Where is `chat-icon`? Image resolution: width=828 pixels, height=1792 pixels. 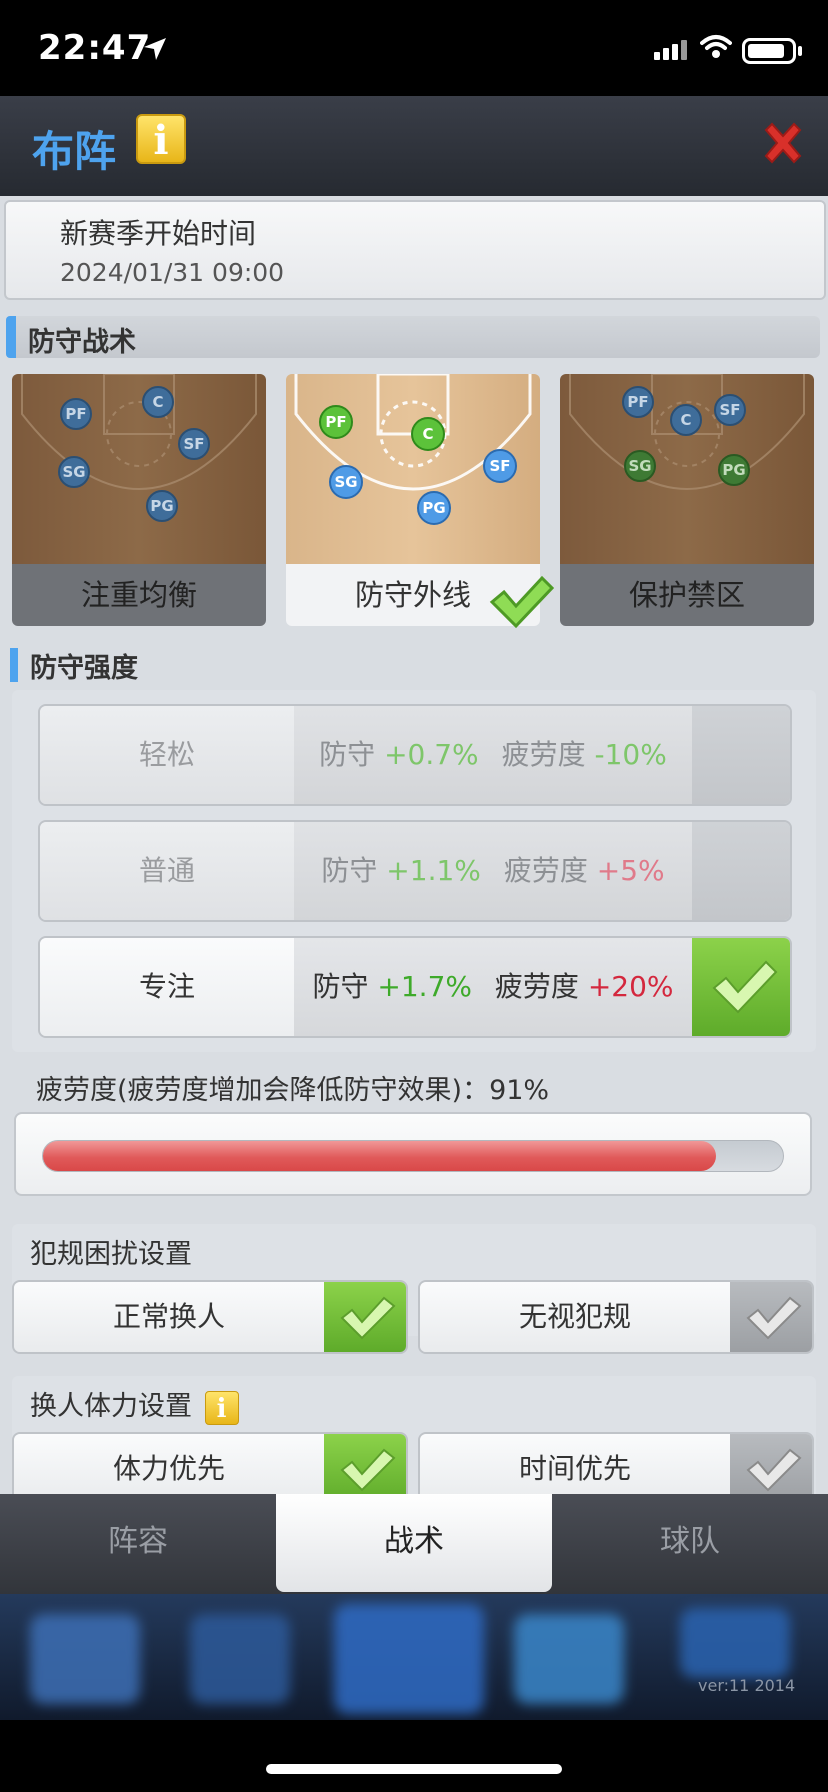
chat-icon is located at coordinates (569, 1659).